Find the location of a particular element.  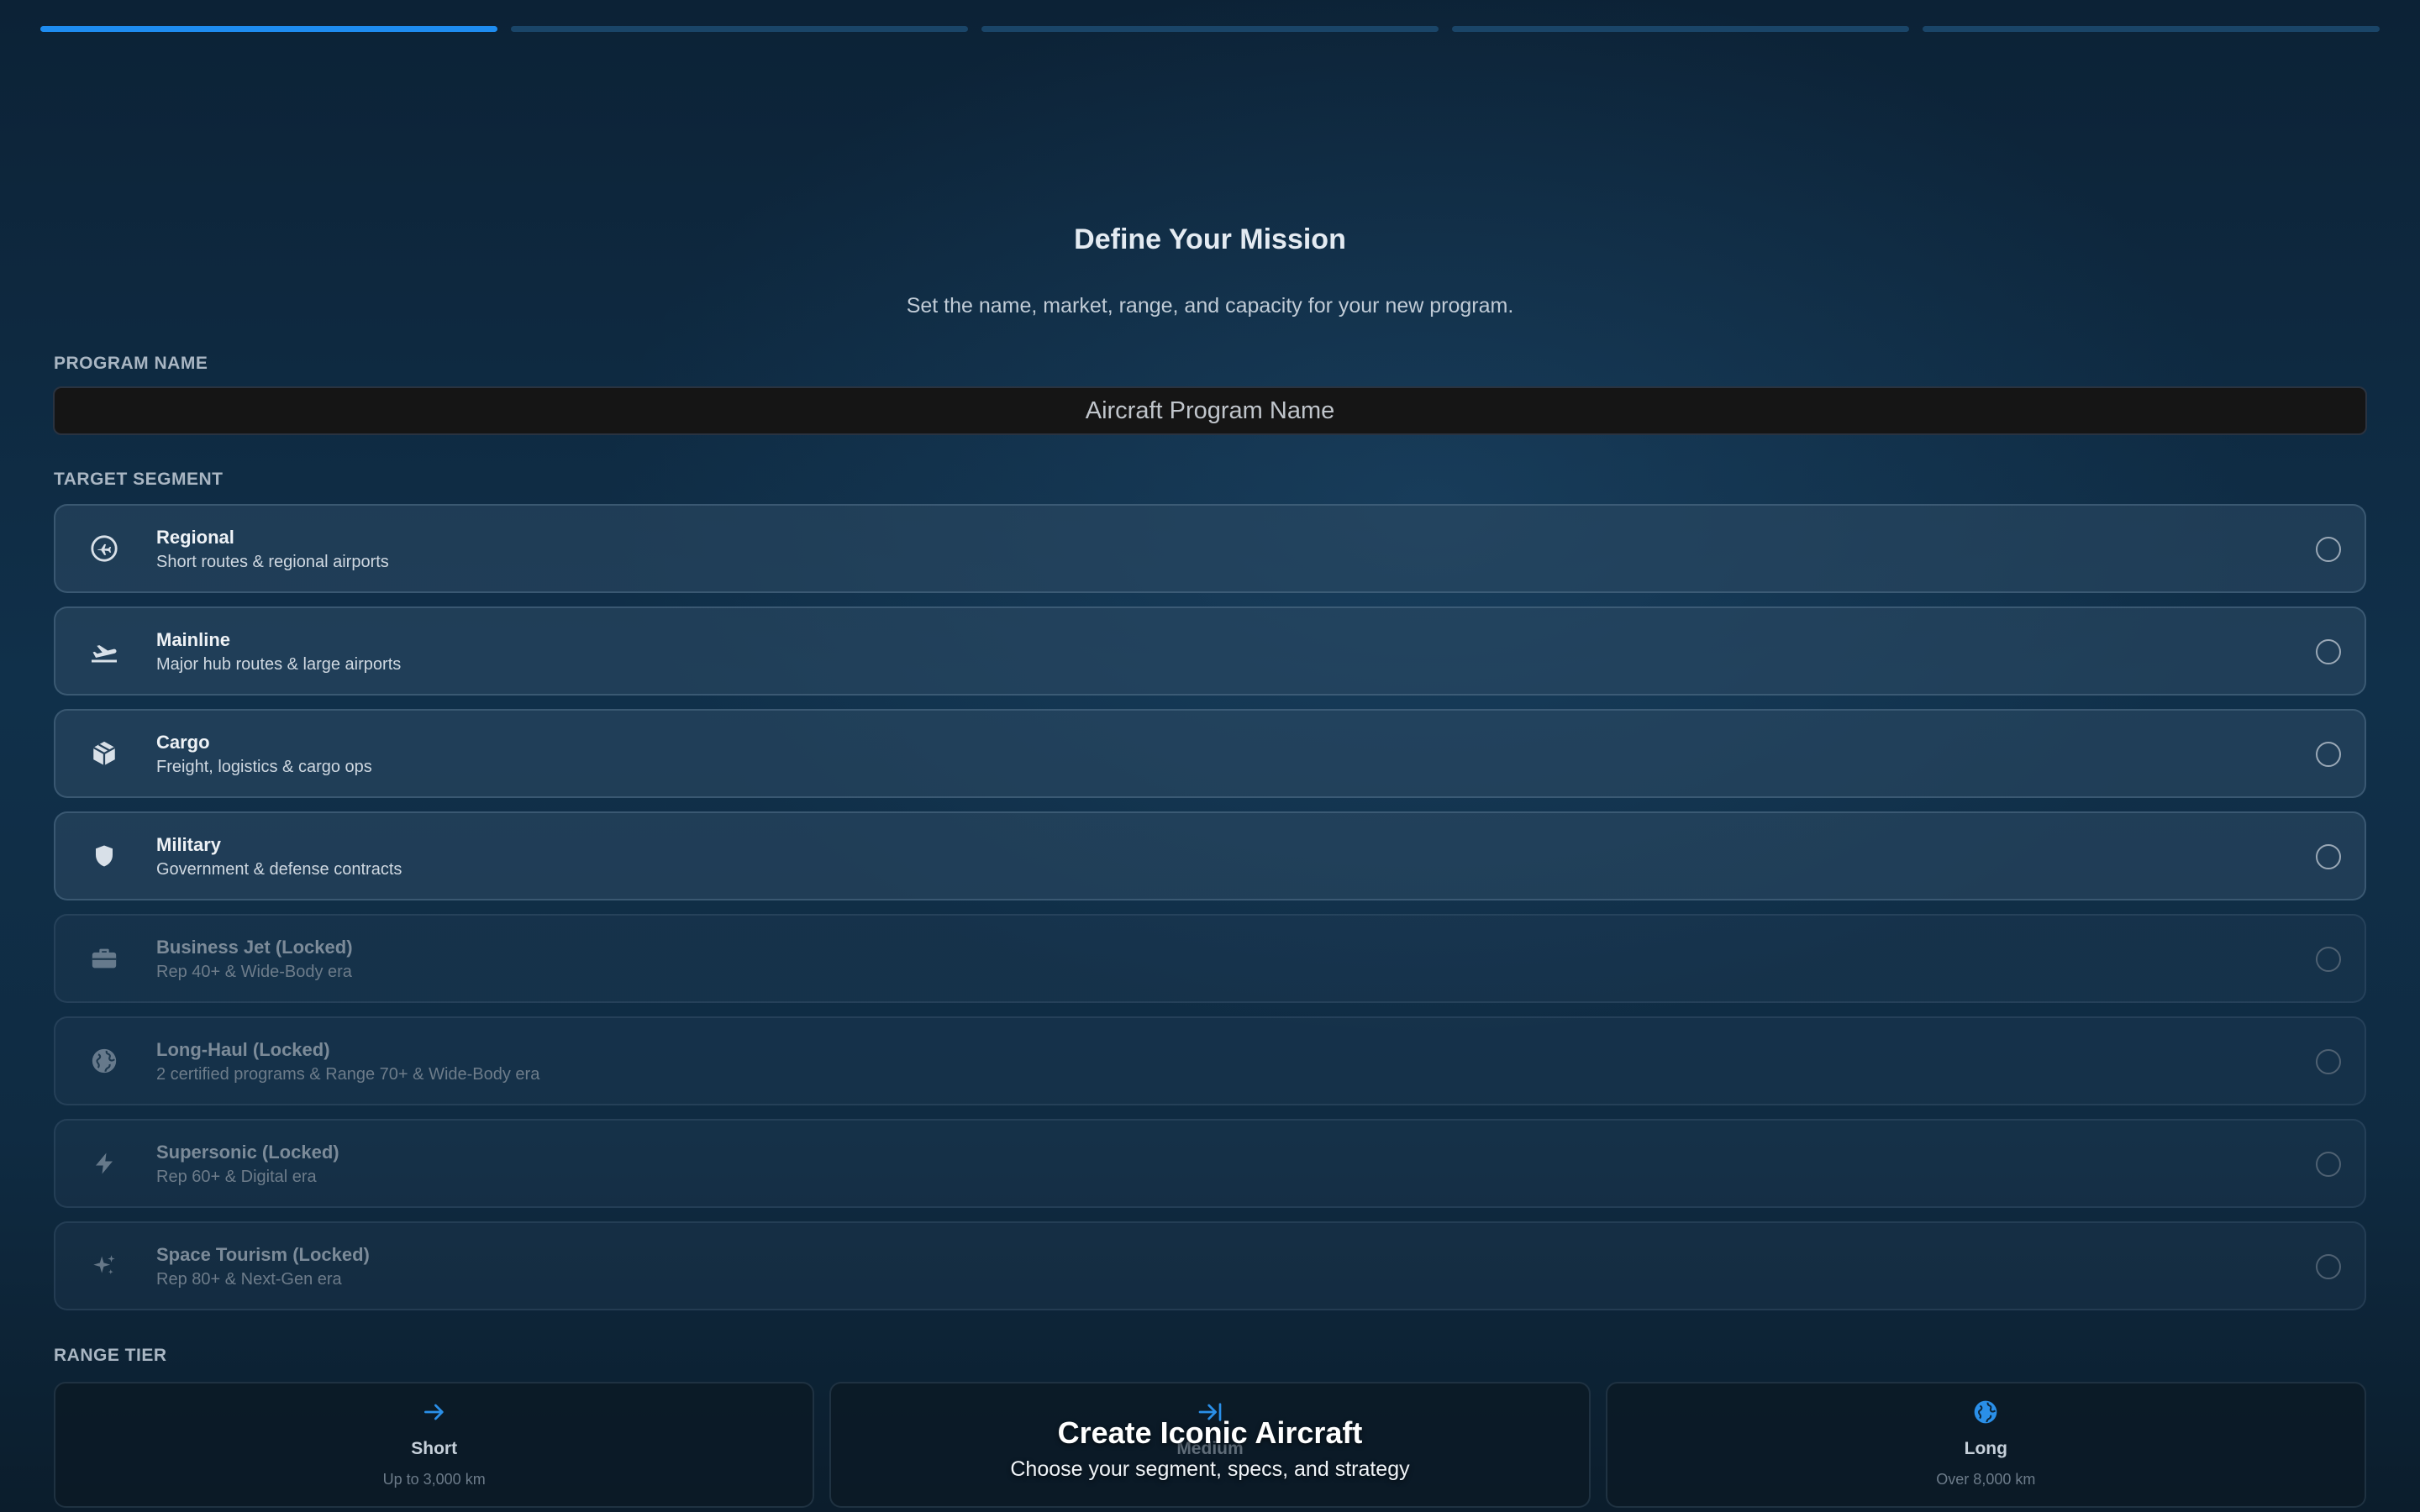

briefcase-icon is located at coordinates (104, 958).